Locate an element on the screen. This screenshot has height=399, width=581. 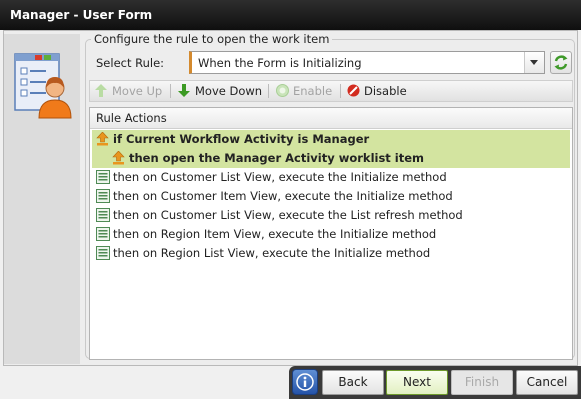
rule-row: if Current Workflow Activity is Manager is located at coordinates (331, 139).